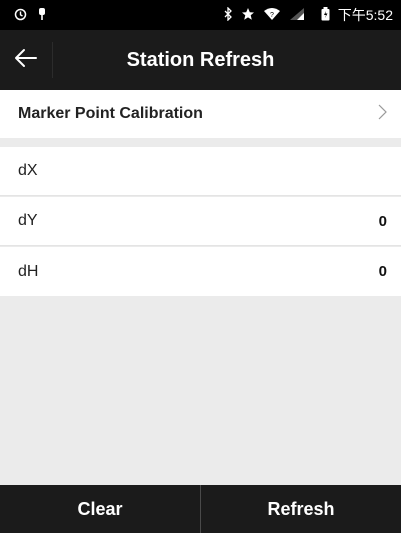  Describe the element at coordinates (248, 15) in the screenshot. I see `star-icon` at that location.